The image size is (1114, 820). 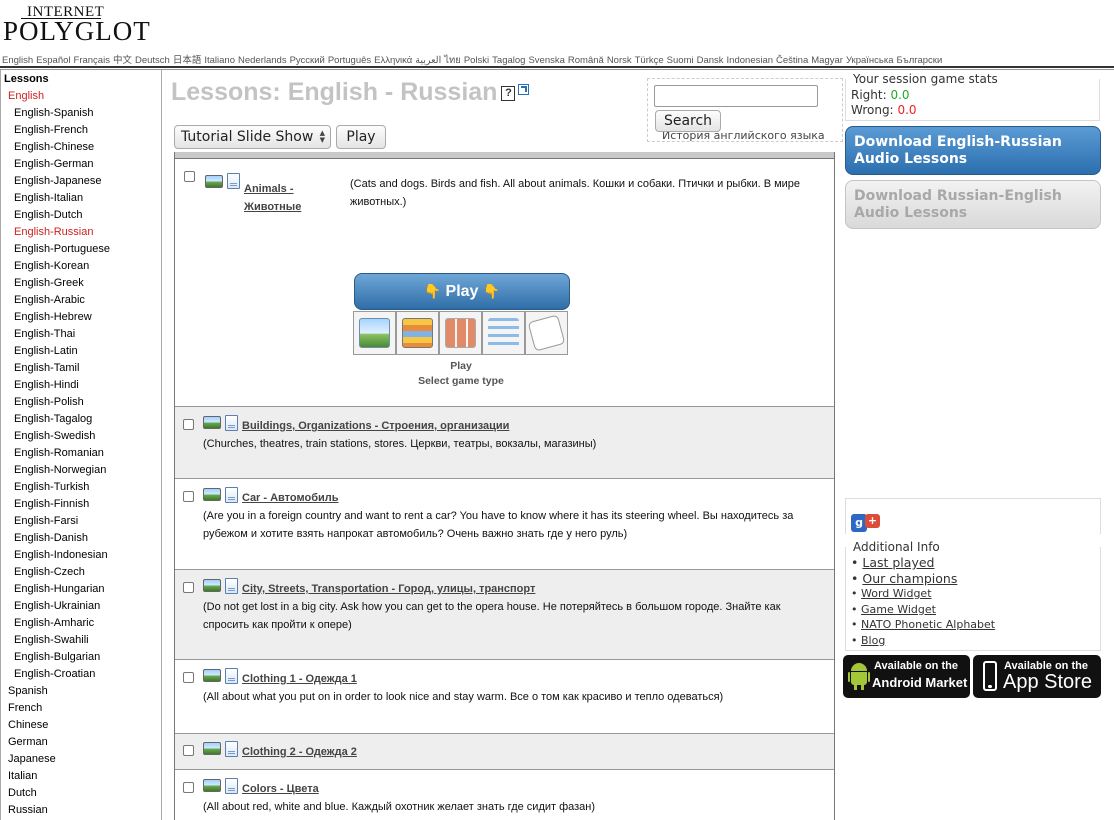 What do you see at coordinates (428, 60) in the screenshot?
I see `language-link: العربية` at bounding box center [428, 60].